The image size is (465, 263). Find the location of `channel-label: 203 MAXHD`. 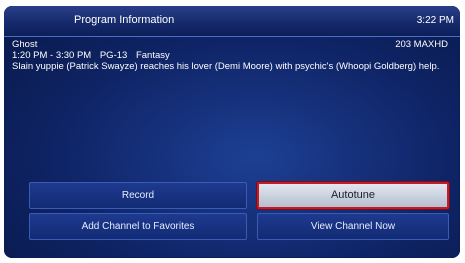

channel-label: 203 MAXHD is located at coordinates (421, 44).